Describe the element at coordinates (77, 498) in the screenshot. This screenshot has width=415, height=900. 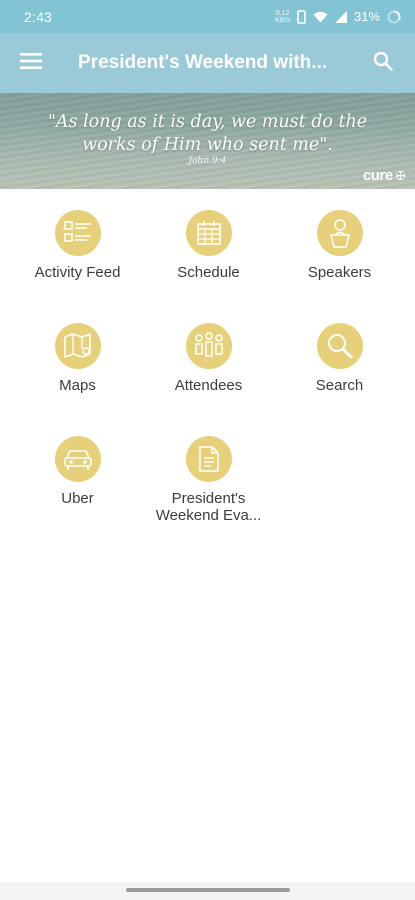
I see `tile-label: Uber` at that location.